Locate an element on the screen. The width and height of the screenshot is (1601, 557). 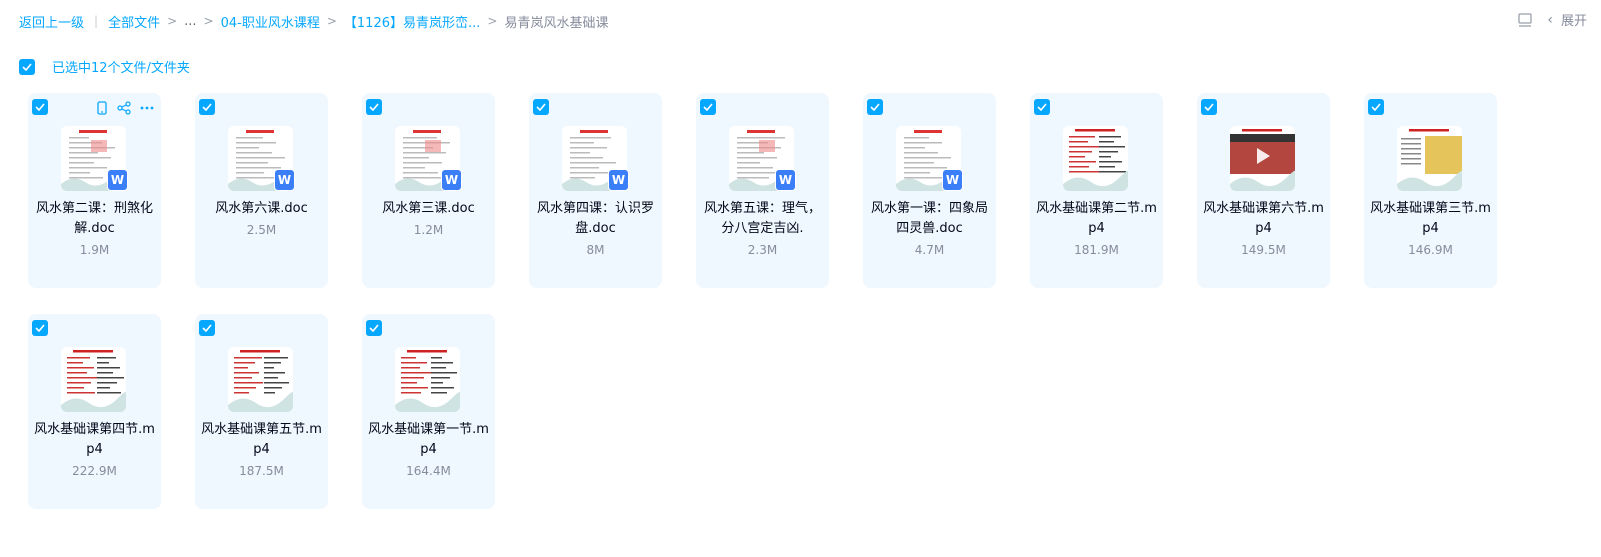
file-name: 风水基础课第四节.mp4 is located at coordinates (94, 439).